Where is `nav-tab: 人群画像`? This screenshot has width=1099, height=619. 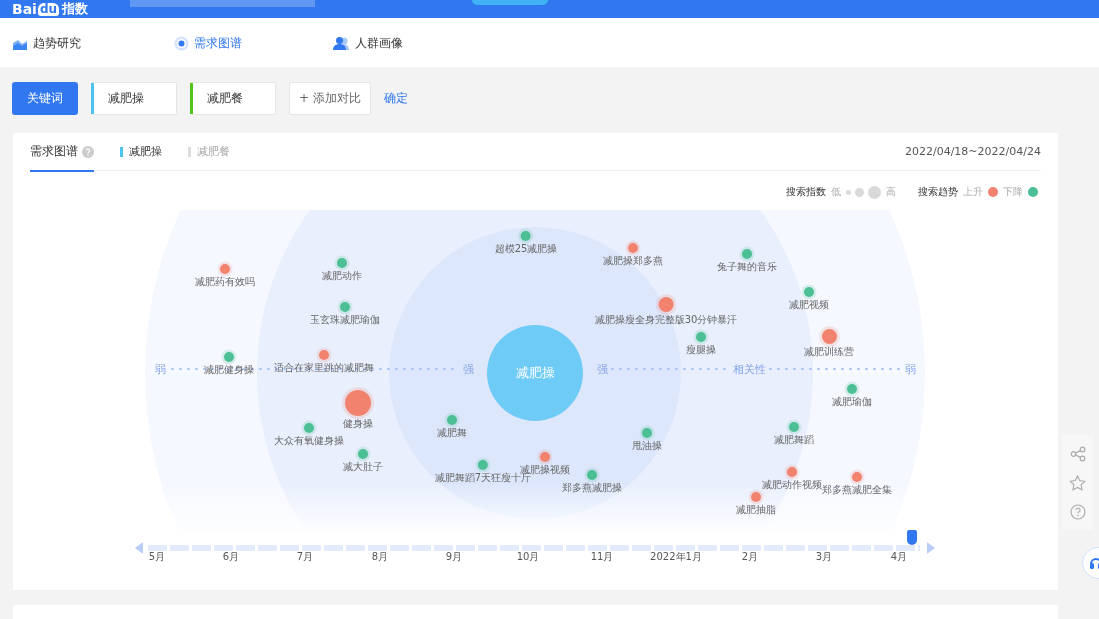
nav-tab: 人群画像 is located at coordinates (379, 43).